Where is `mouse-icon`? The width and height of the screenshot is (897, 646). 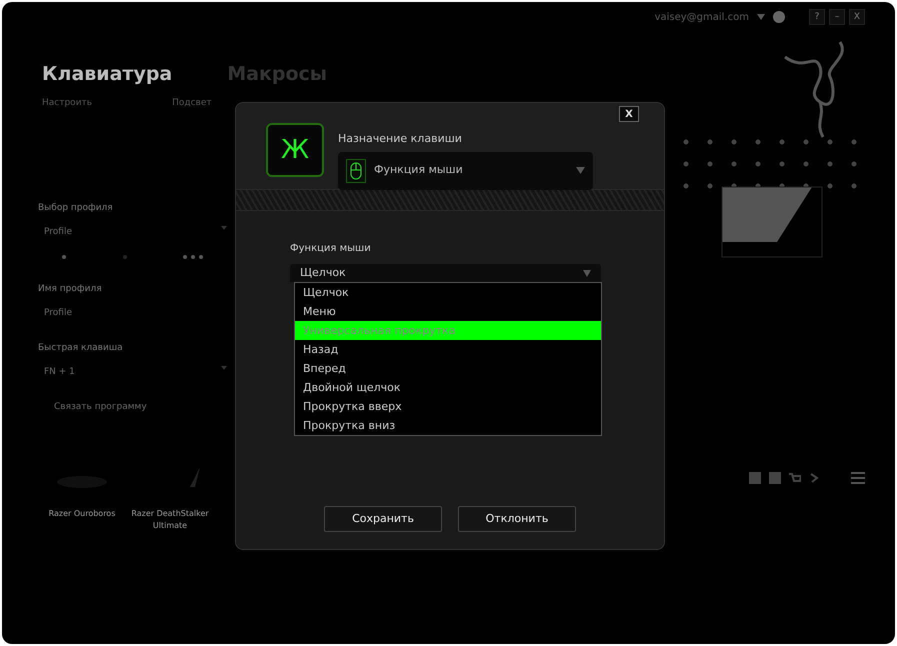
mouse-icon is located at coordinates (356, 170).